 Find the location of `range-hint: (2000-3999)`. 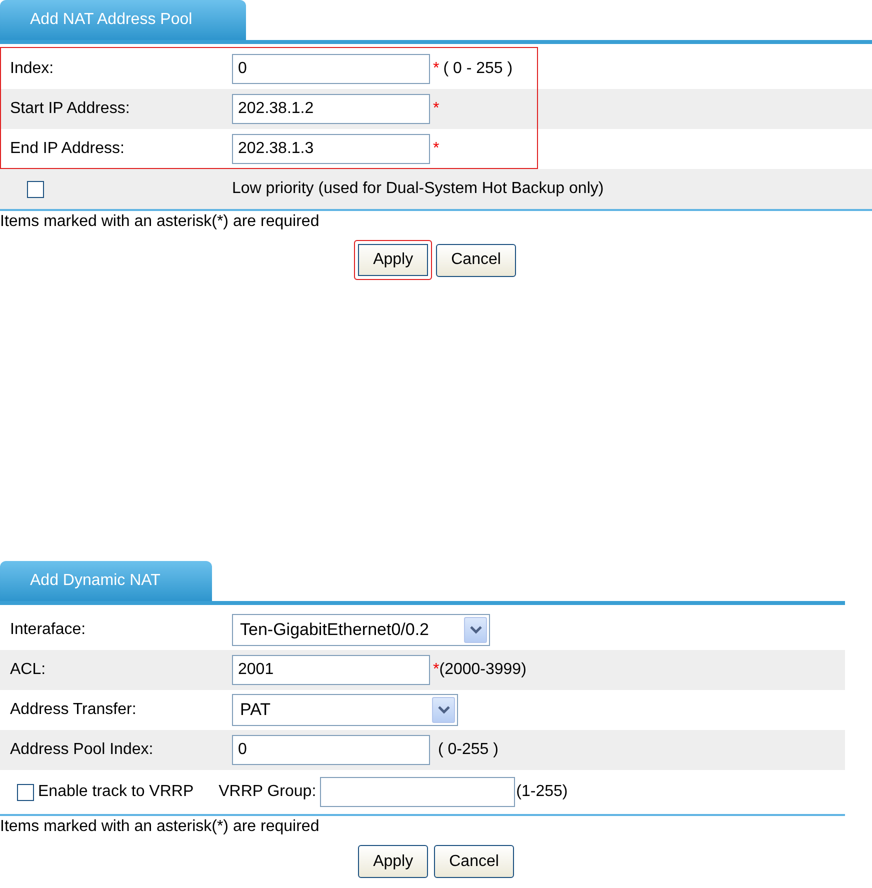

range-hint: (2000-3999) is located at coordinates (482, 670).